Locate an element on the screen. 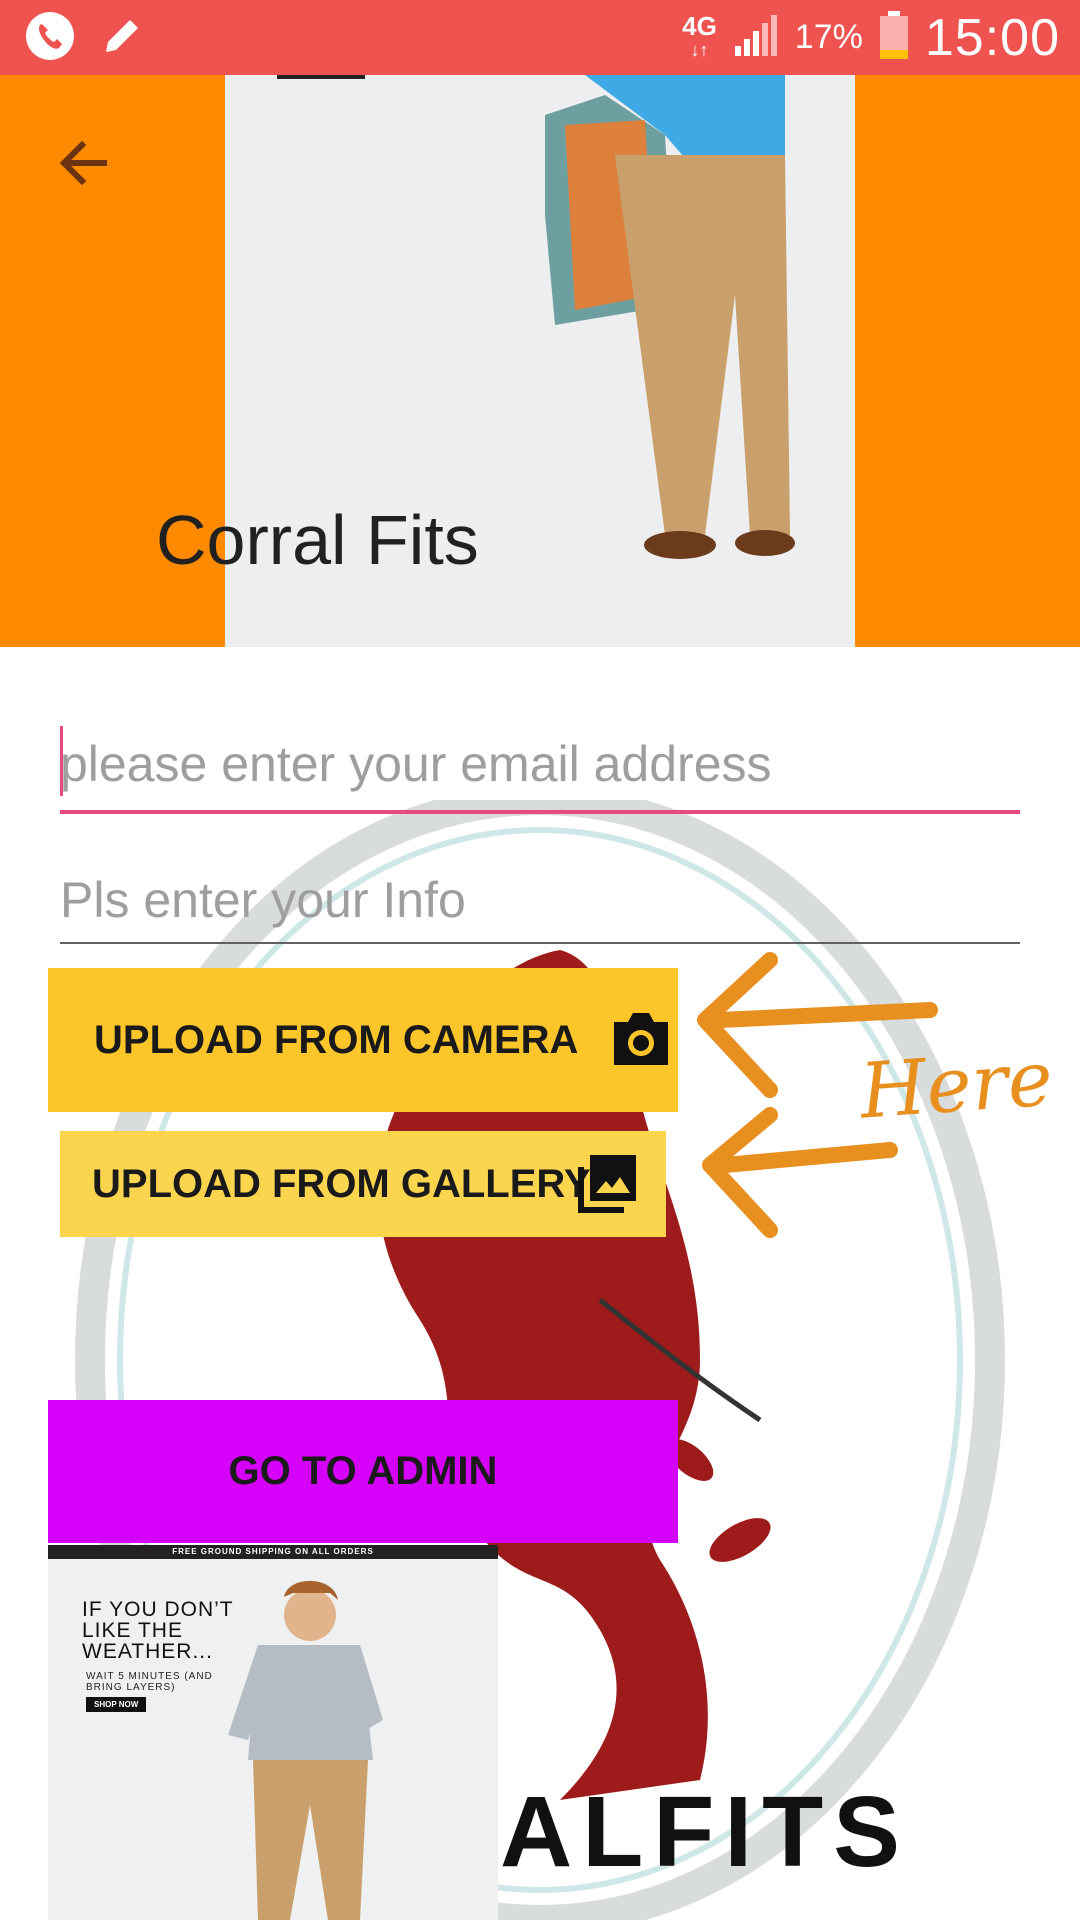 Image resolution: width=1080 pixels, height=1920 pixels. annotation-here-text: Here is located at coordinates (956, 1084).